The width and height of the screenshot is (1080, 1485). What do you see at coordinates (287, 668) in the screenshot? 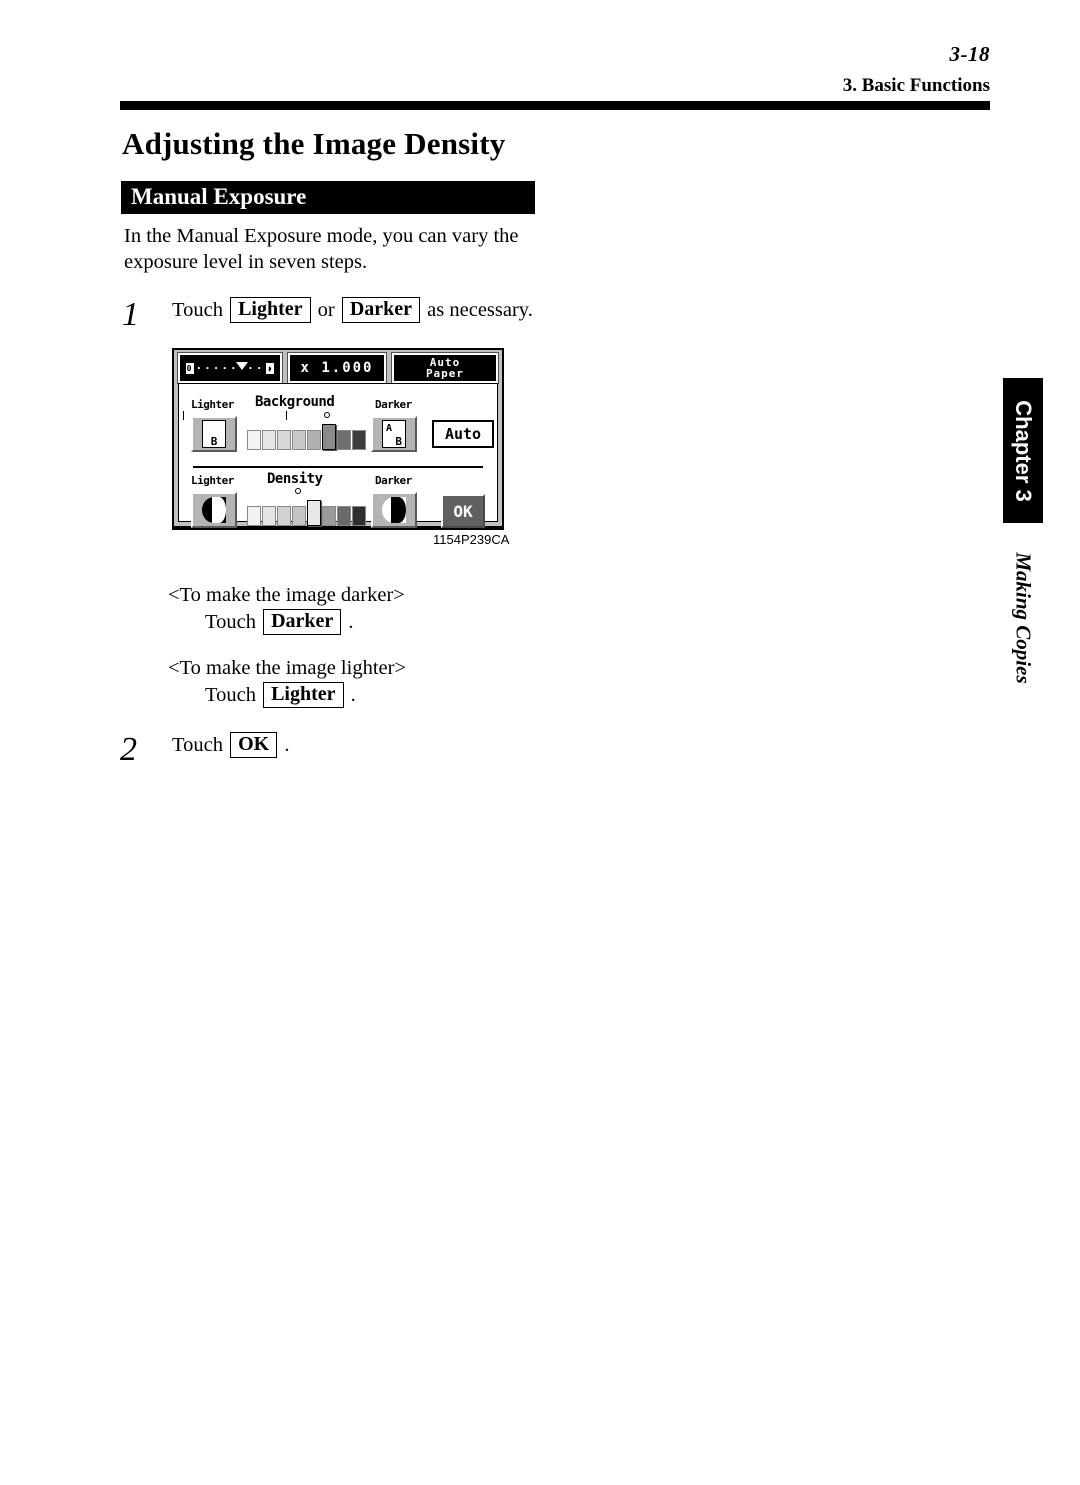
I see `note-lighter-heading: <To make the image lighter>` at bounding box center [287, 668].